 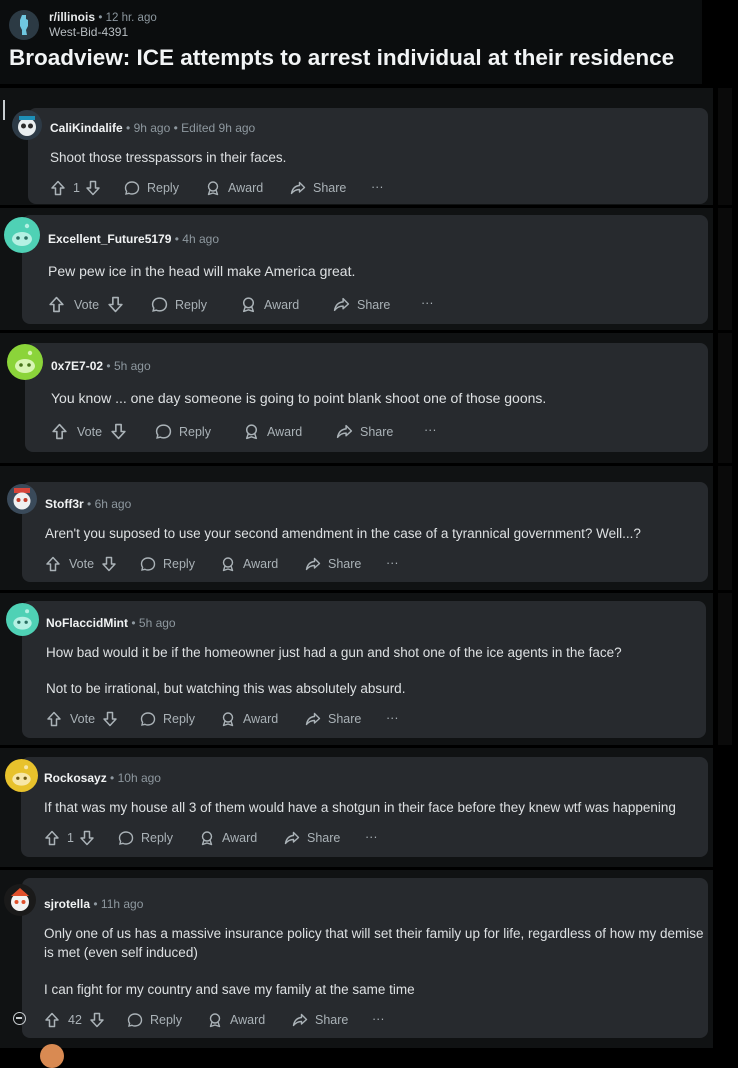 What do you see at coordinates (139, 778) in the screenshot?
I see `comment-time: 10h ago` at bounding box center [139, 778].